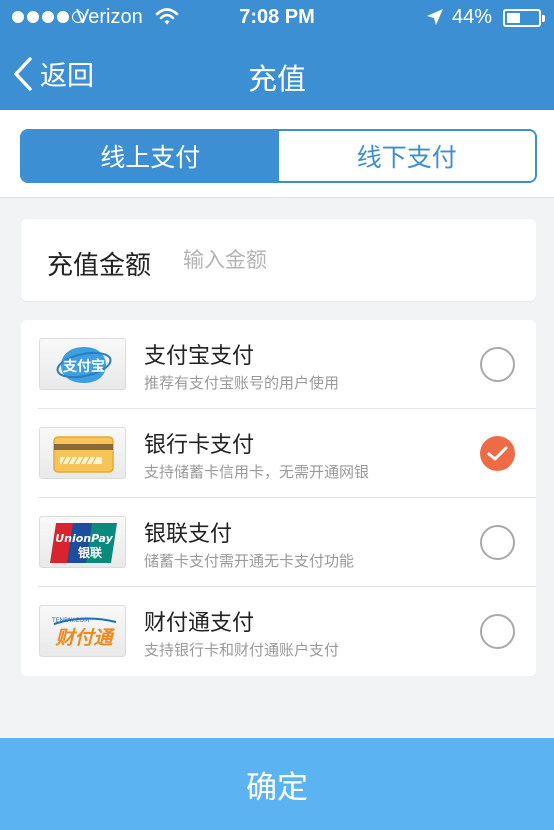 This screenshot has height=830, width=554. I want to click on tab-offline-payment: 线下支付, so click(406, 156).